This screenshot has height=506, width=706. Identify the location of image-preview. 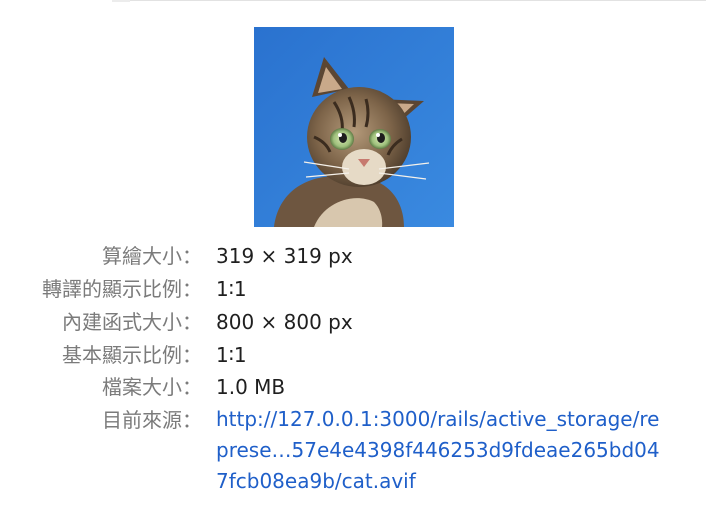
(354, 127).